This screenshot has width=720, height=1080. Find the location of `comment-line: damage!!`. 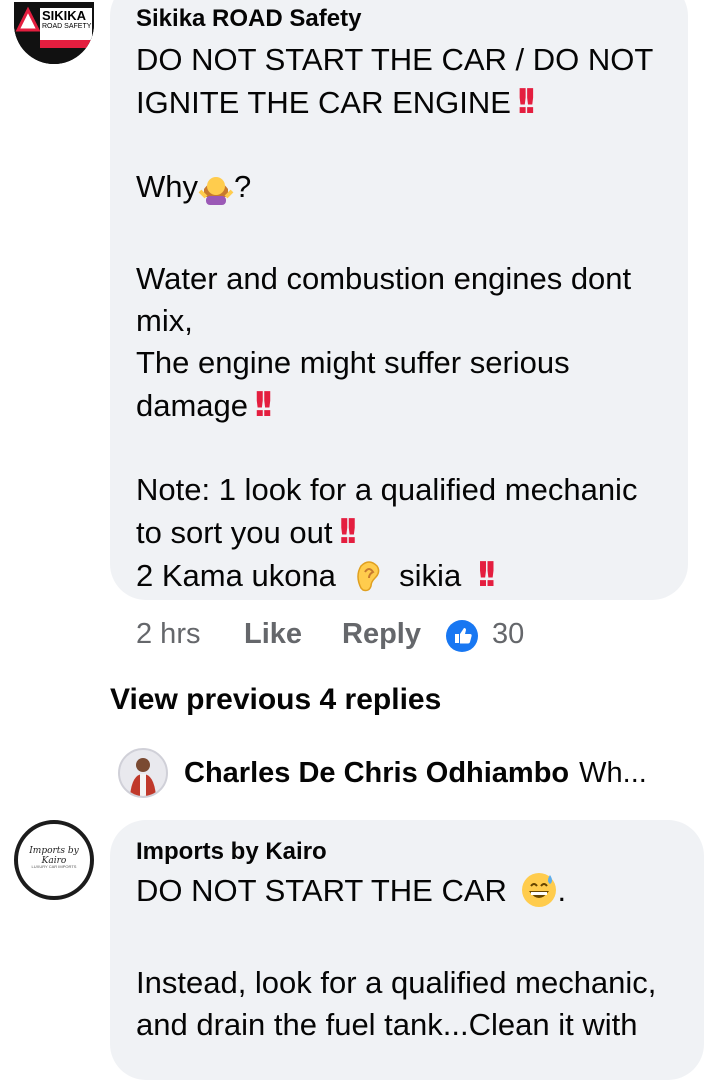

comment-line: damage!! is located at coordinates (205, 405).